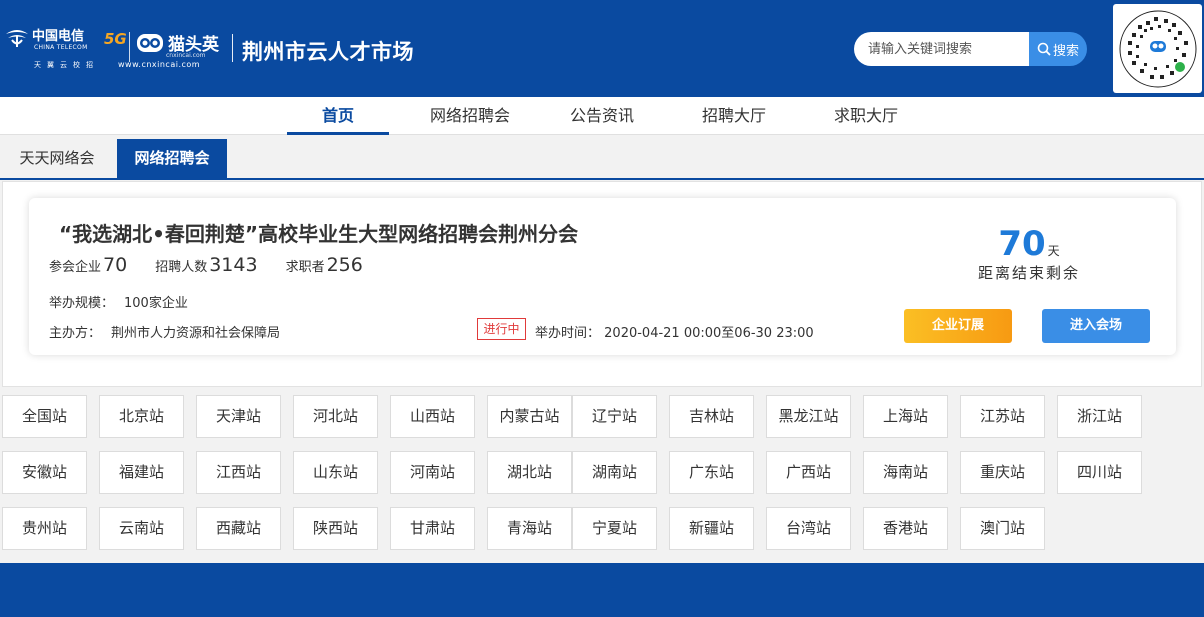 This screenshot has height=617, width=1204. Describe the element at coordinates (602, 590) in the screenshot. I see `footer` at that location.